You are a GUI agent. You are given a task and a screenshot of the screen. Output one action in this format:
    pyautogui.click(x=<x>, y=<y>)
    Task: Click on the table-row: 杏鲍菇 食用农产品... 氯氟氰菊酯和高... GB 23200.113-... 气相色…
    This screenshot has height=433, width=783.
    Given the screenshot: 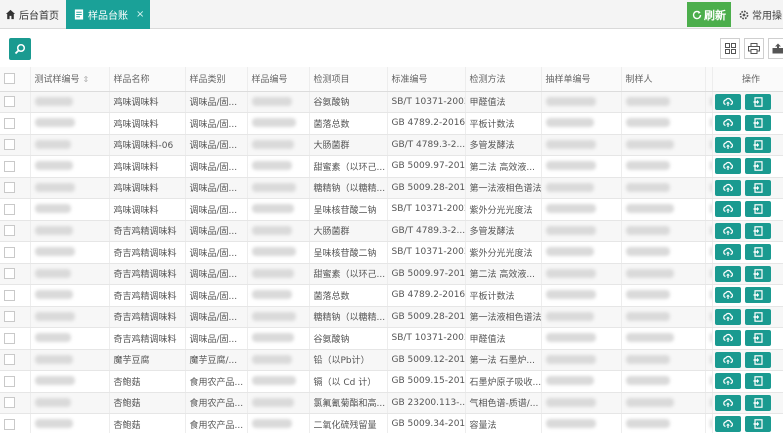 What is the action you would take?
    pyautogui.click(x=391, y=403)
    